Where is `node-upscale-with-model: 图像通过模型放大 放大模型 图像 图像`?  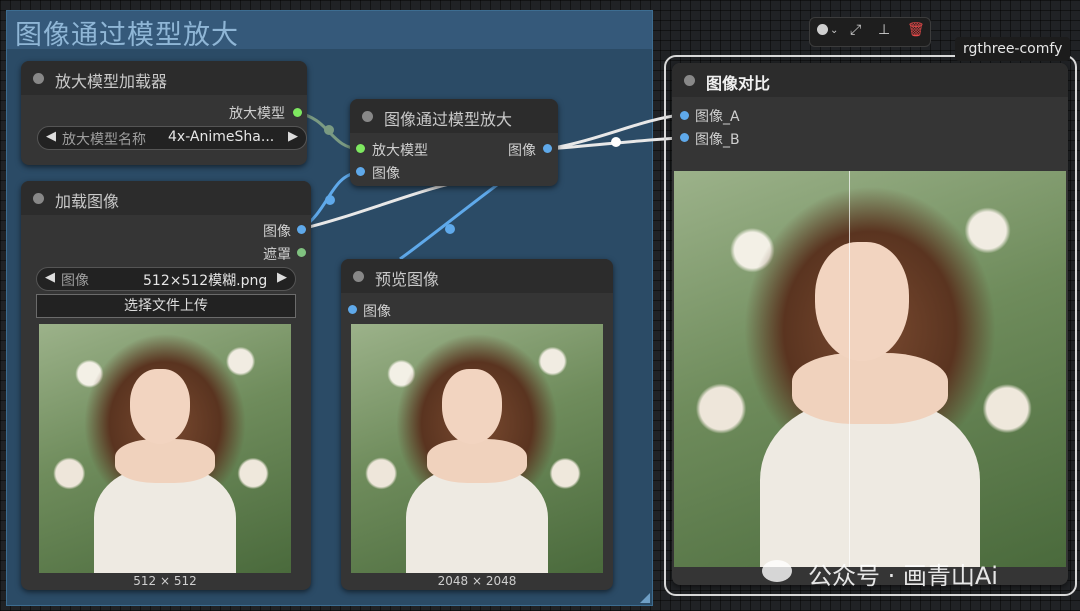 node-upscale-with-model: 图像通过模型放大 放大模型 图像 图像 is located at coordinates (454, 142).